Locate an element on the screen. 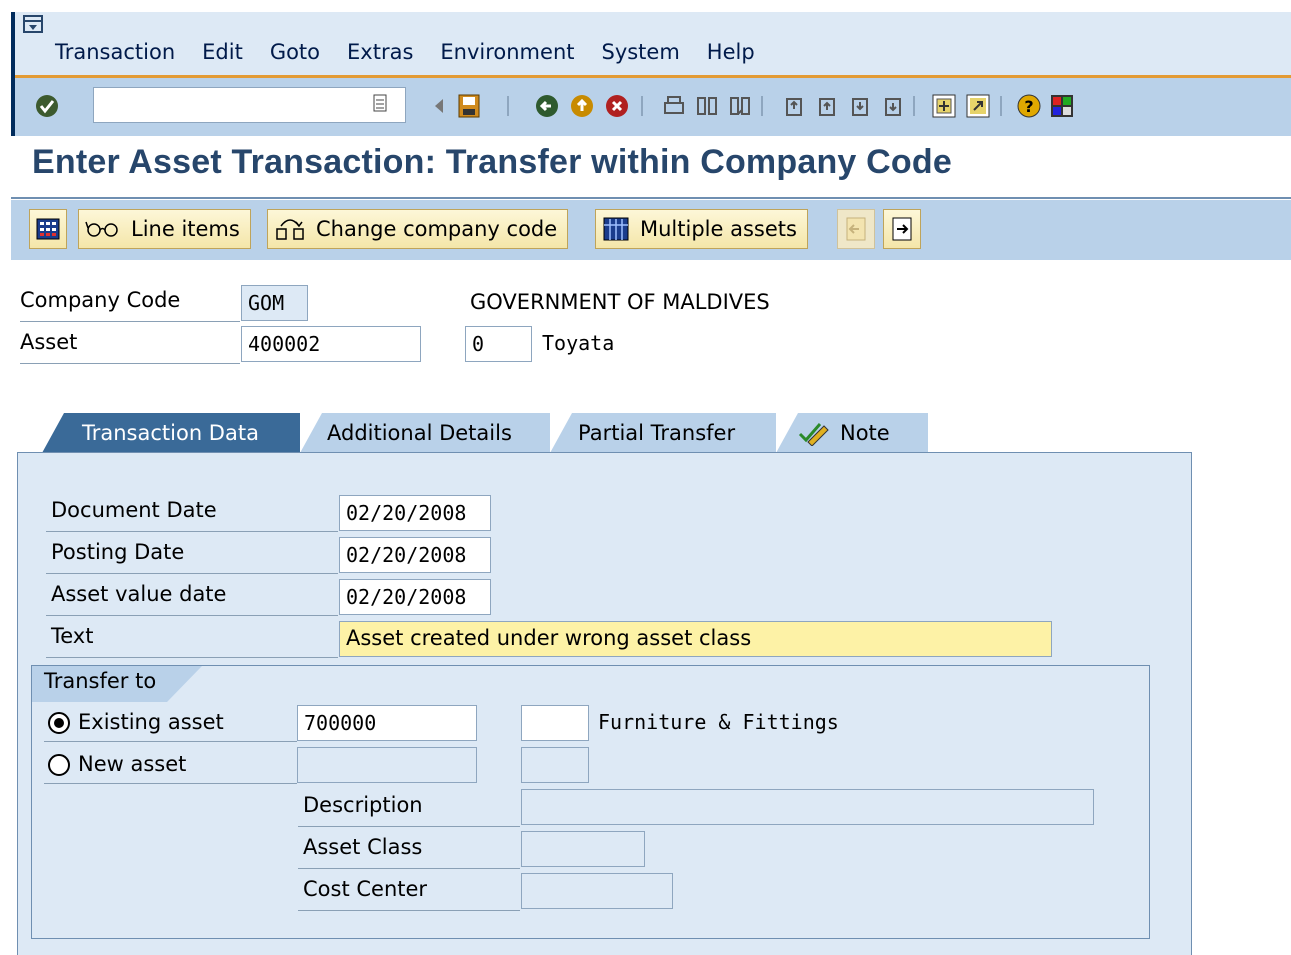 This screenshot has height=955, width=1291. posting-date-label: Posting Date is located at coordinates (192, 557).